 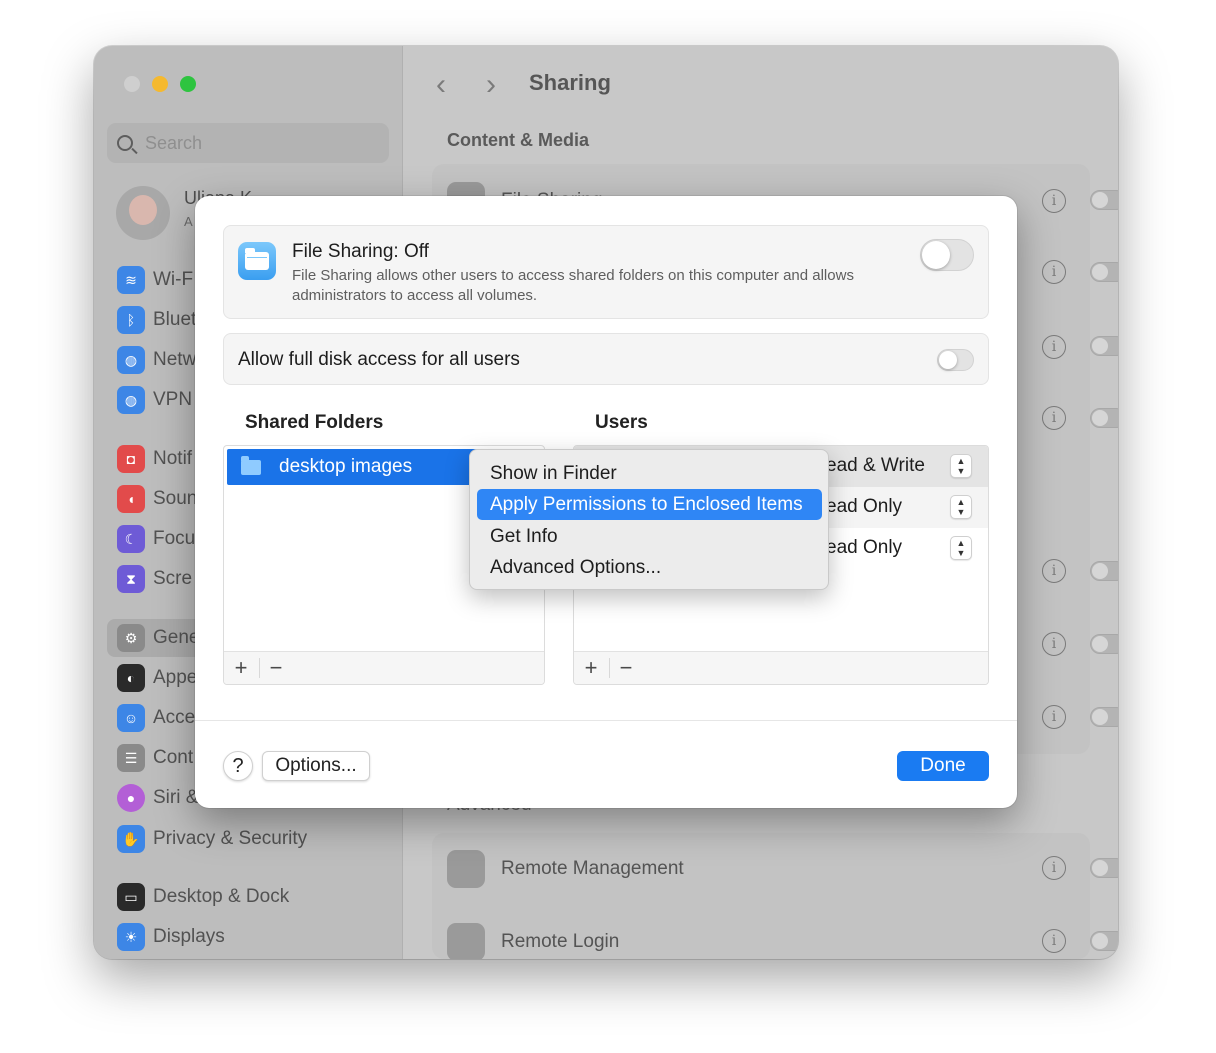 I want to click on forward-arrow-icon: ›, so click(x=491, y=85).